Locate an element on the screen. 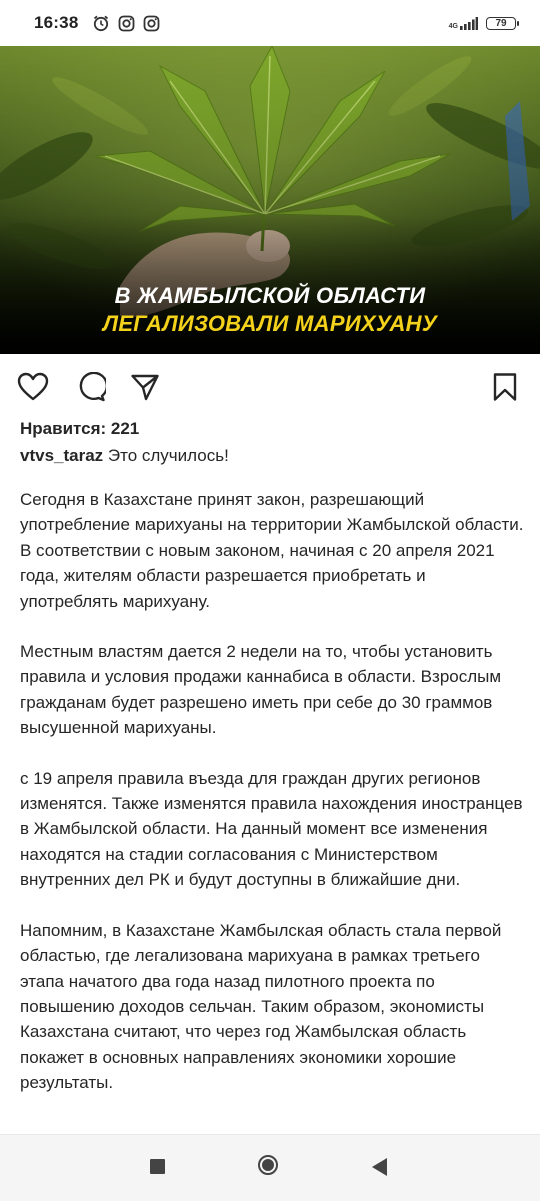  share-icon is located at coordinates (145, 387).